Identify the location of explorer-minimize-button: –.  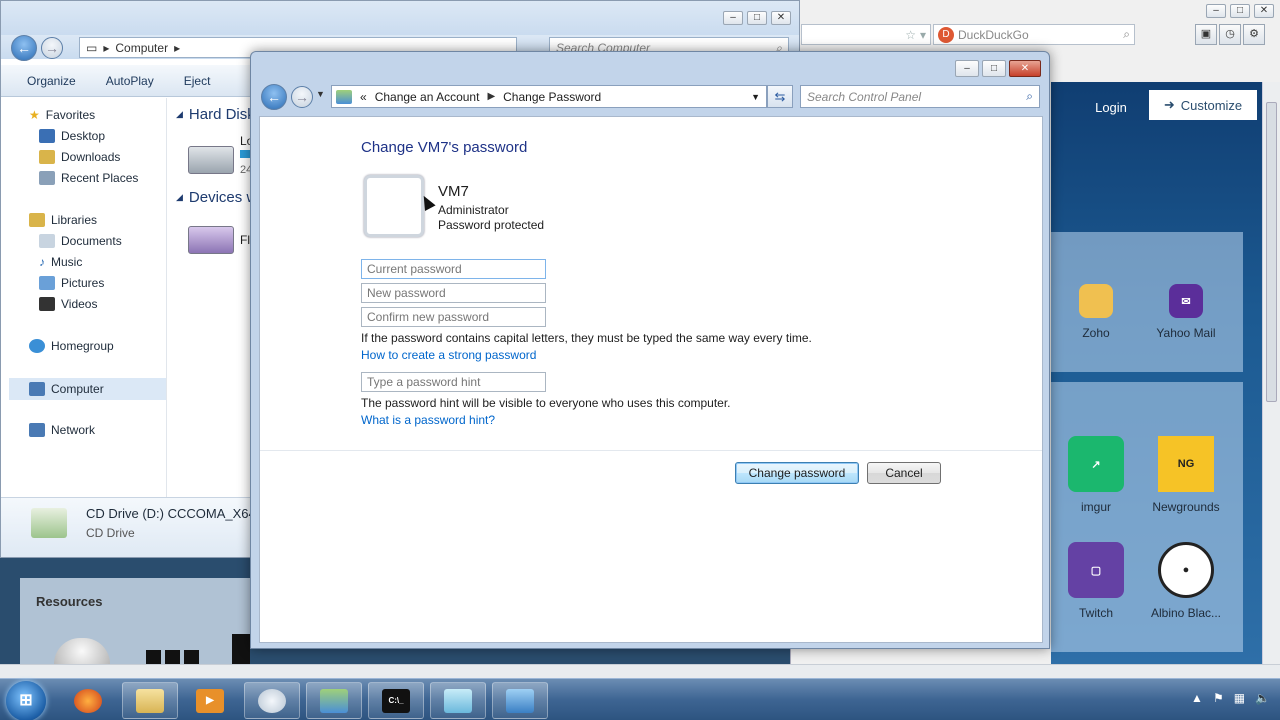
(733, 18).